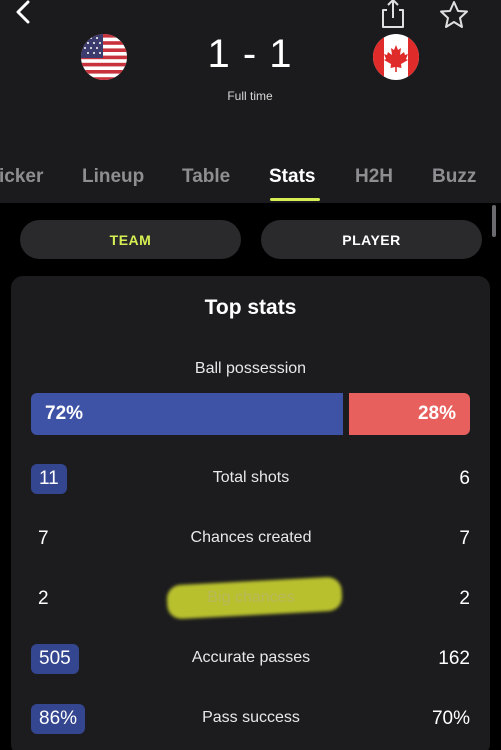  What do you see at coordinates (436, 413) in the screenshot?
I see `possession-away-value: 28%` at bounding box center [436, 413].